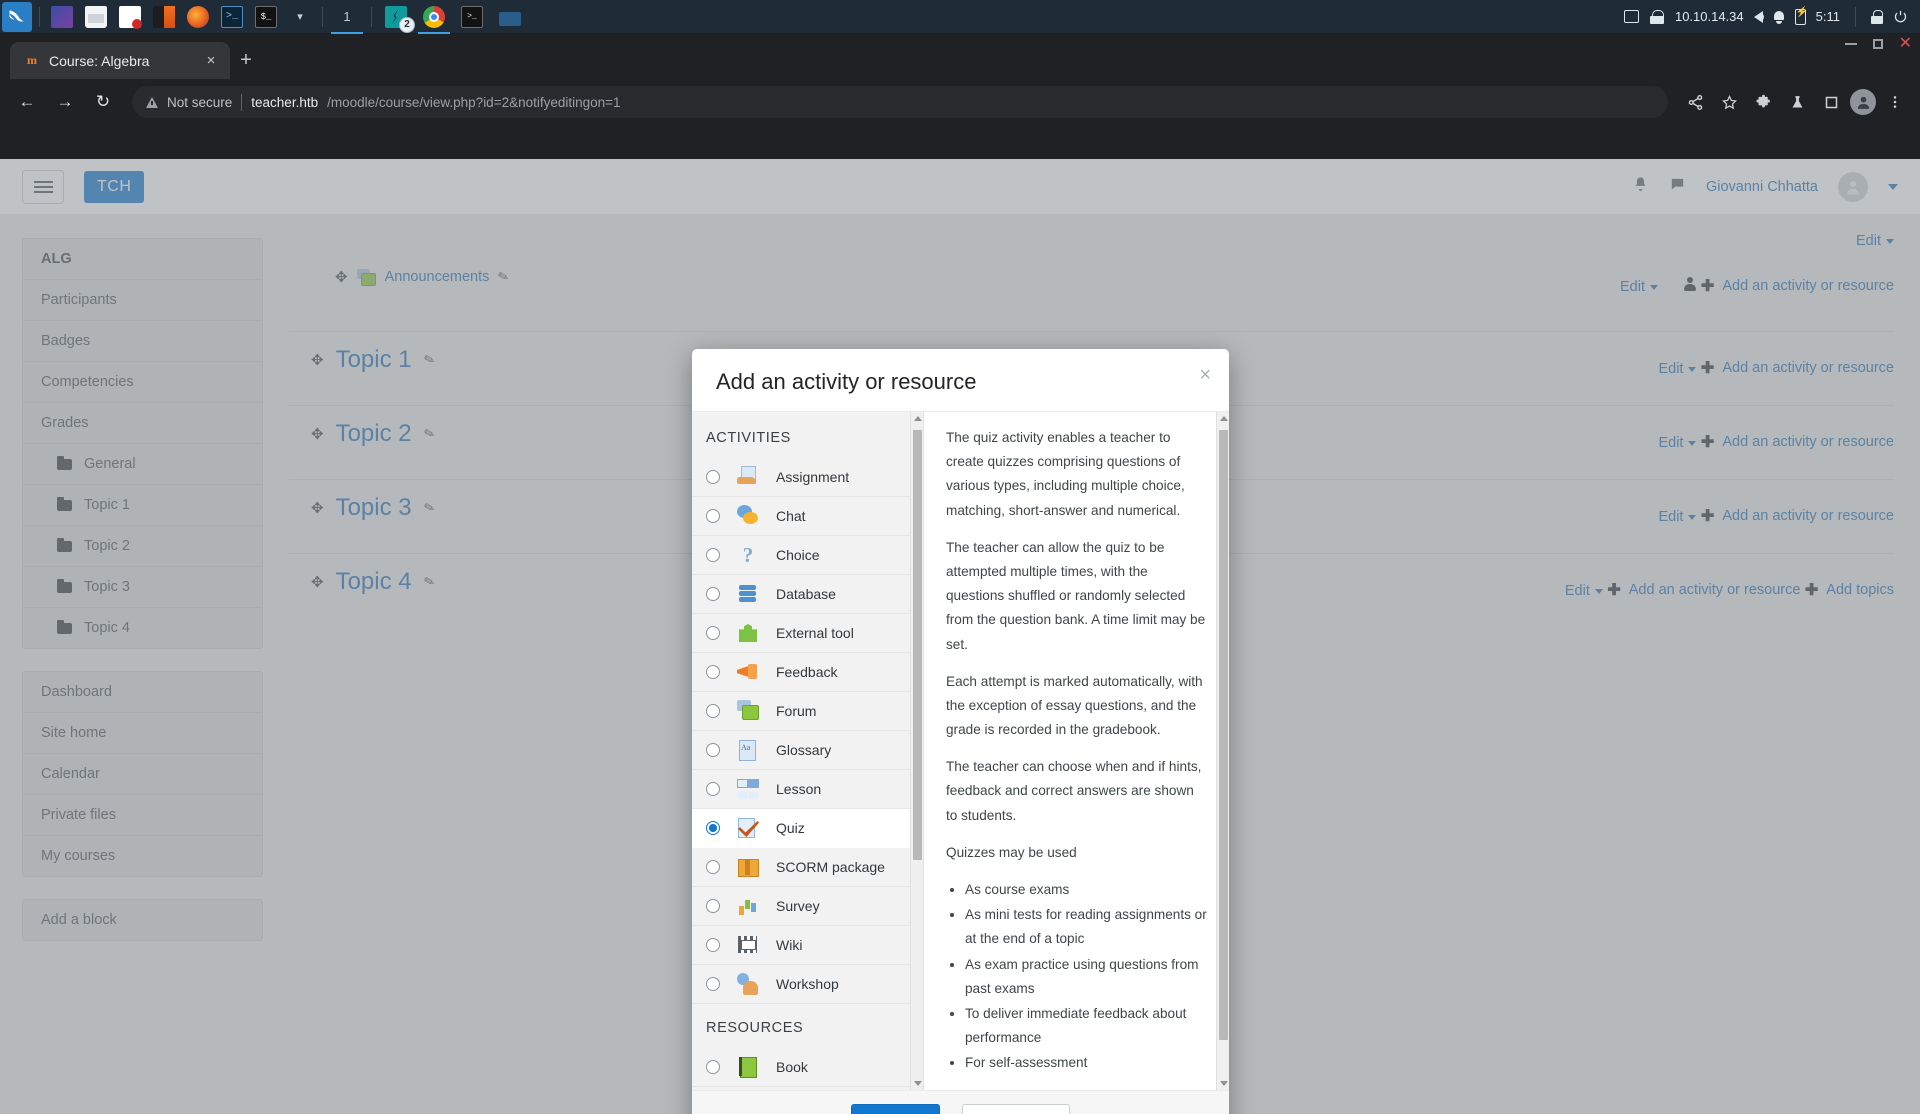  I want to click on new-tab-button: +, so click(246, 60).